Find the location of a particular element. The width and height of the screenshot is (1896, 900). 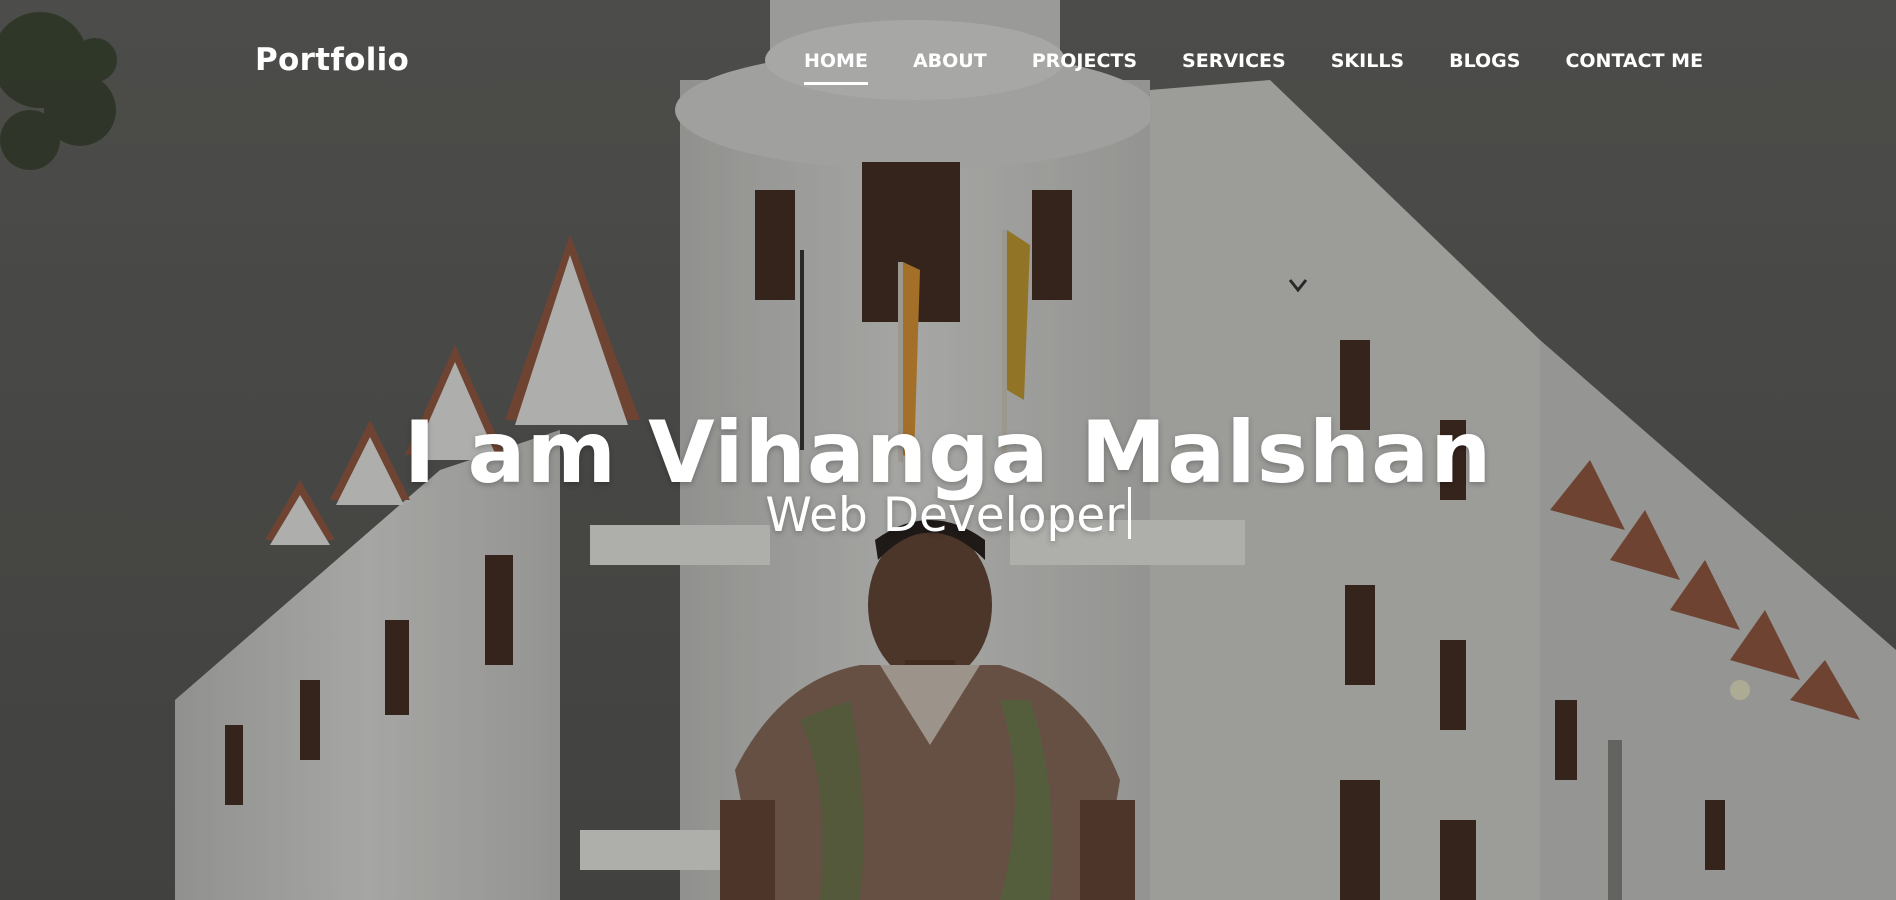

nav-item-skills: SKILLS is located at coordinates (1367, 61).